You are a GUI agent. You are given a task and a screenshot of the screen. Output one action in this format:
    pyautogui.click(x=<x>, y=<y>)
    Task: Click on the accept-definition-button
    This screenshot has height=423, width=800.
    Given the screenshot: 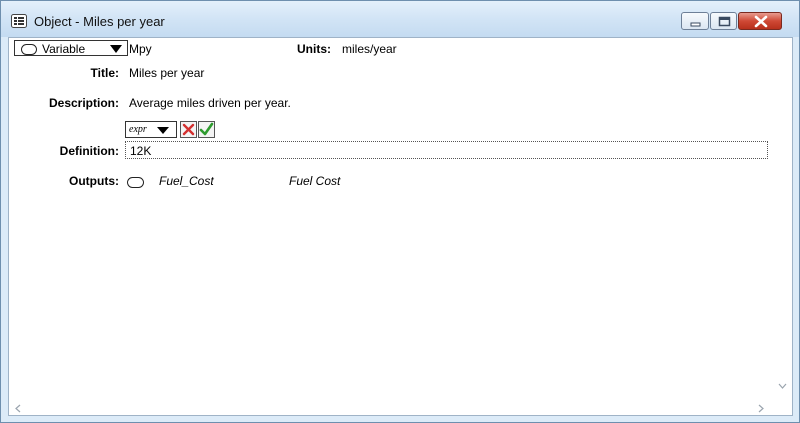 What is the action you would take?
    pyautogui.click(x=206, y=129)
    